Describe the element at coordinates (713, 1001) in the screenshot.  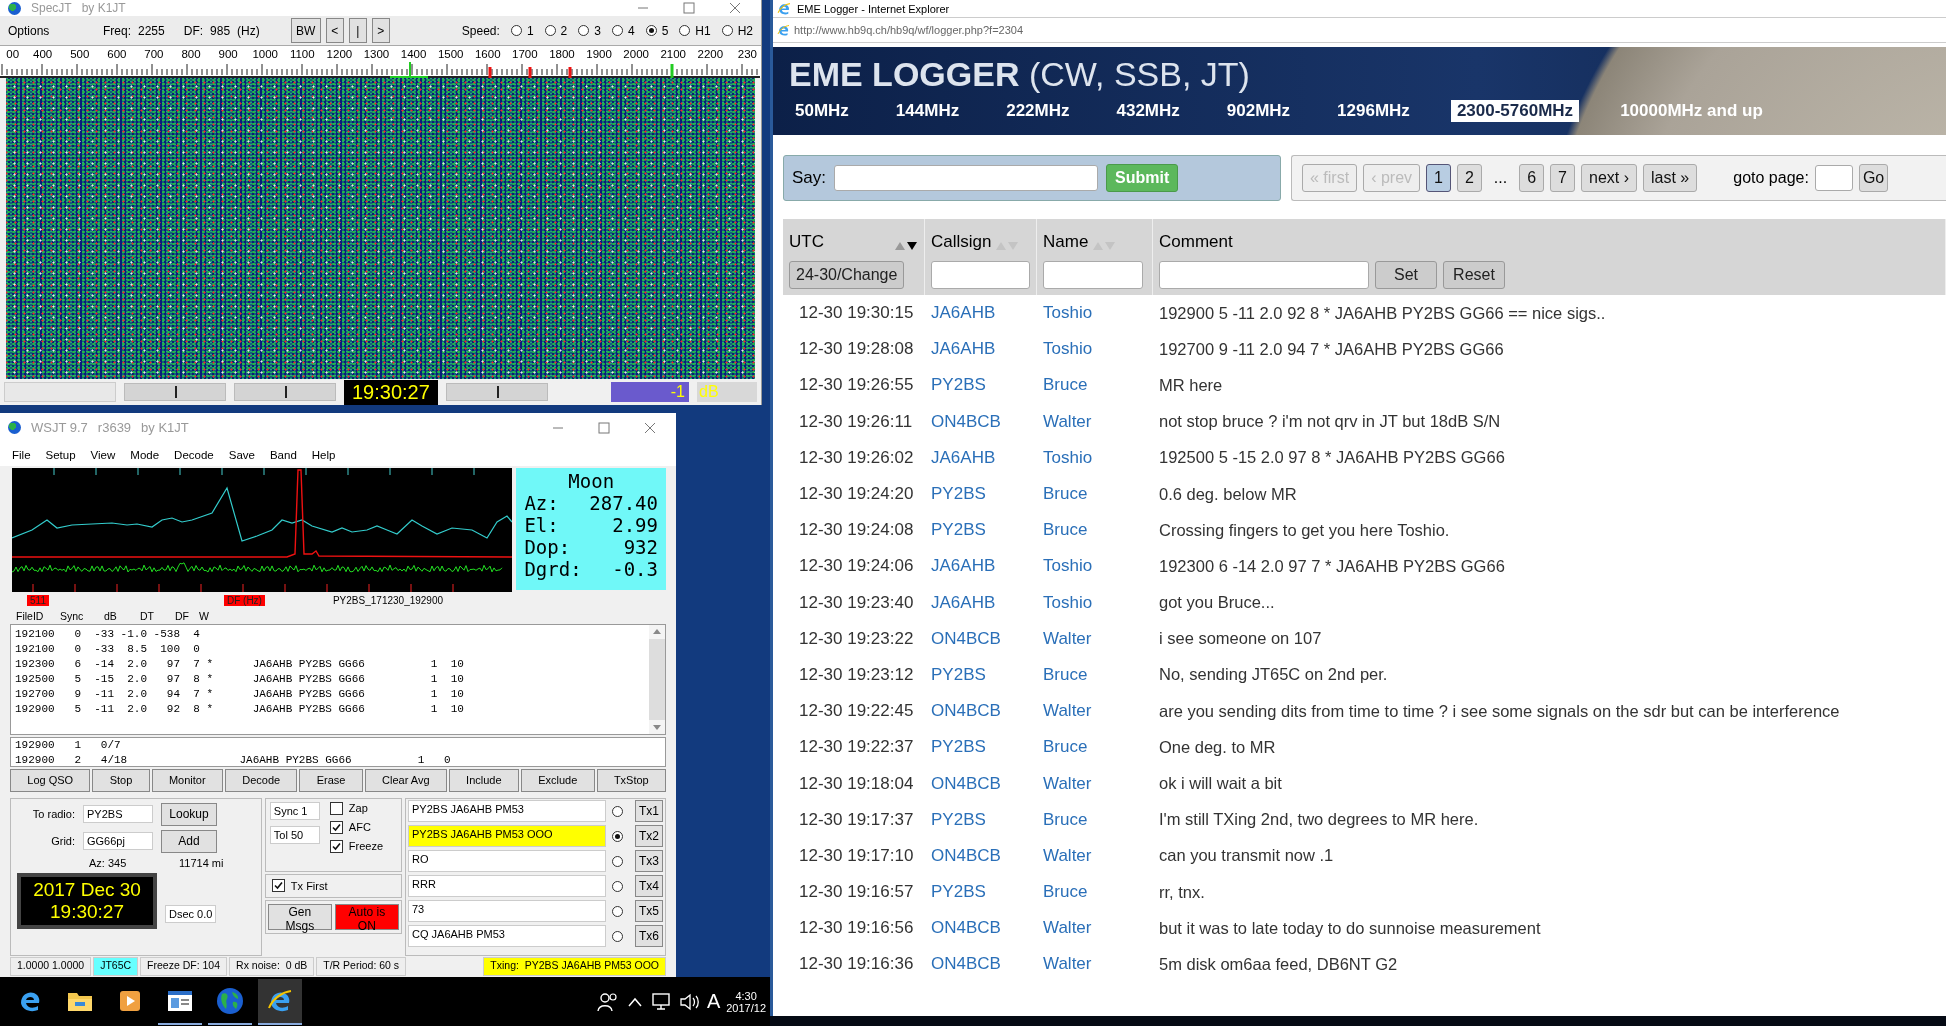
I see `input-method-indicator: A` at that location.